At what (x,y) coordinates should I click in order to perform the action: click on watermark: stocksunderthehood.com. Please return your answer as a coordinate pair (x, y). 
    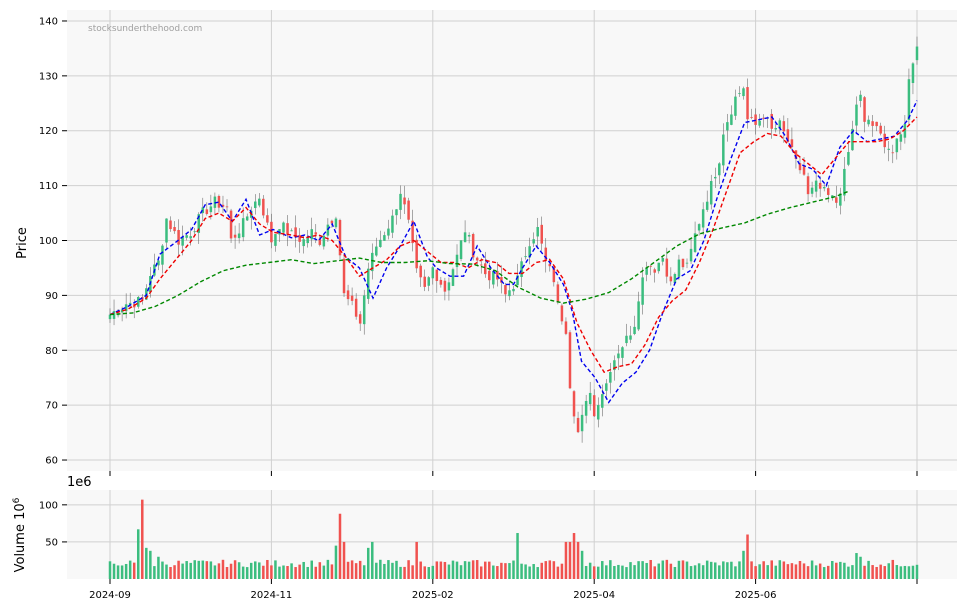
    Looking at the image, I should click on (145, 29).